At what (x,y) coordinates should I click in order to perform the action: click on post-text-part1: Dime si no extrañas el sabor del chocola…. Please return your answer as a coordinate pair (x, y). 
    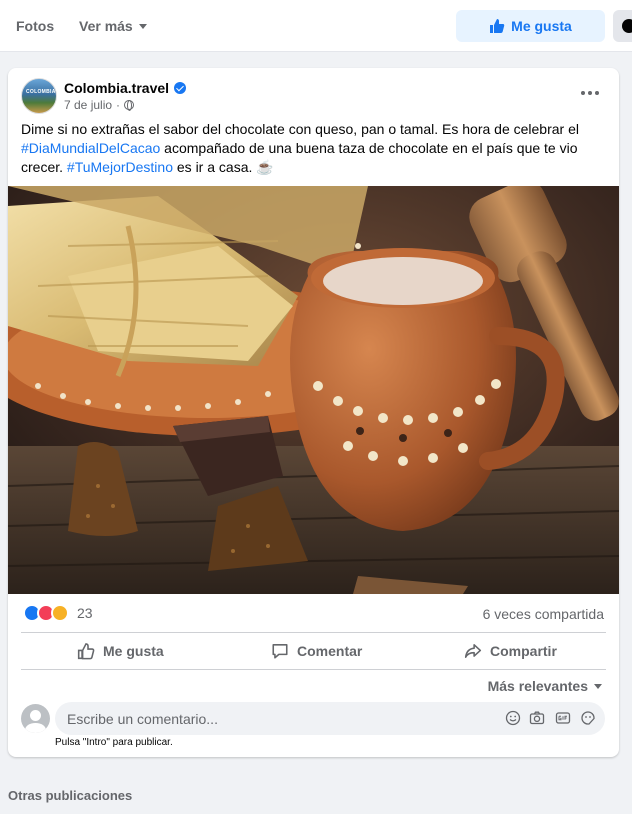
    Looking at the image, I should click on (300, 129).